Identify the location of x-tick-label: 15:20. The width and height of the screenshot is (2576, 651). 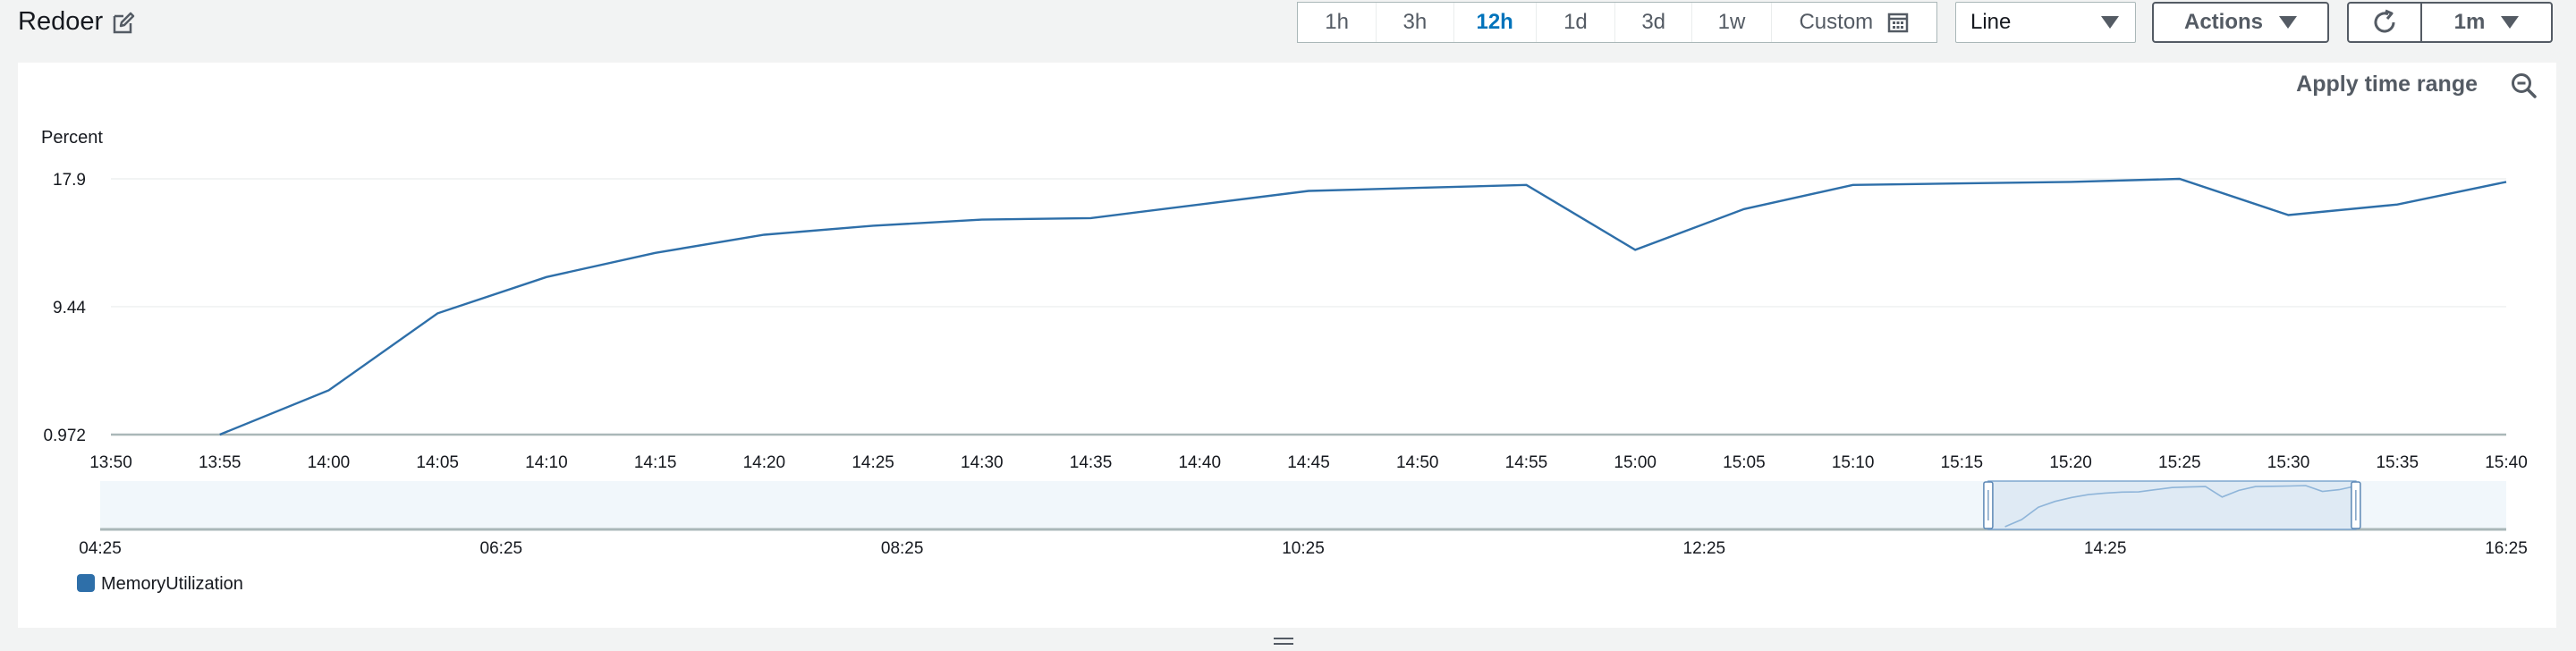
(2070, 462).